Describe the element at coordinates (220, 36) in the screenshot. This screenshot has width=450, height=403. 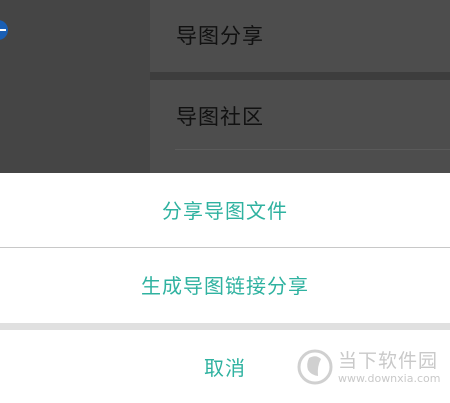
I see `background-menu-label: 导图分享` at that location.